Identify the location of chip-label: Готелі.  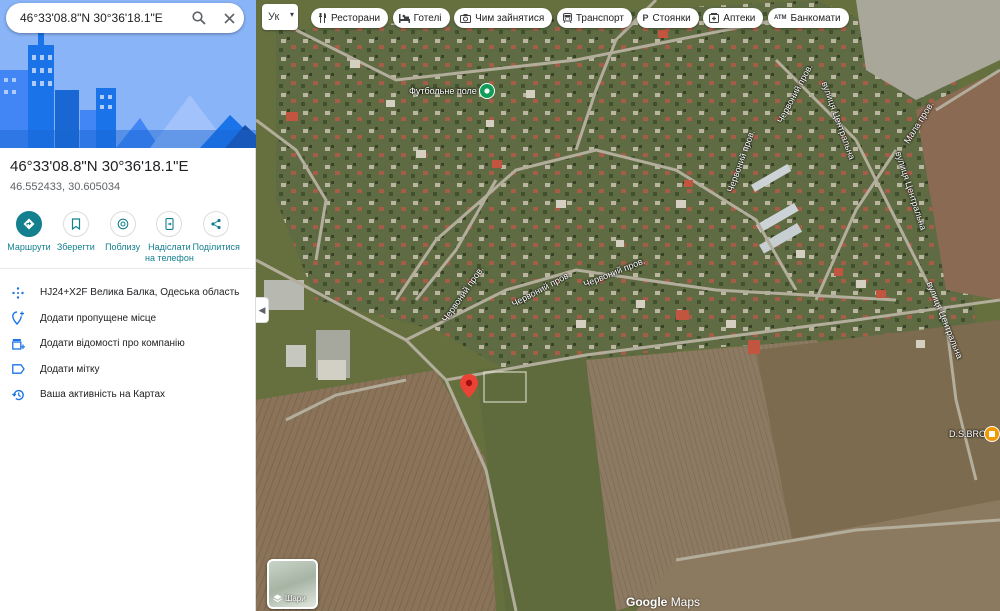
(427, 18).